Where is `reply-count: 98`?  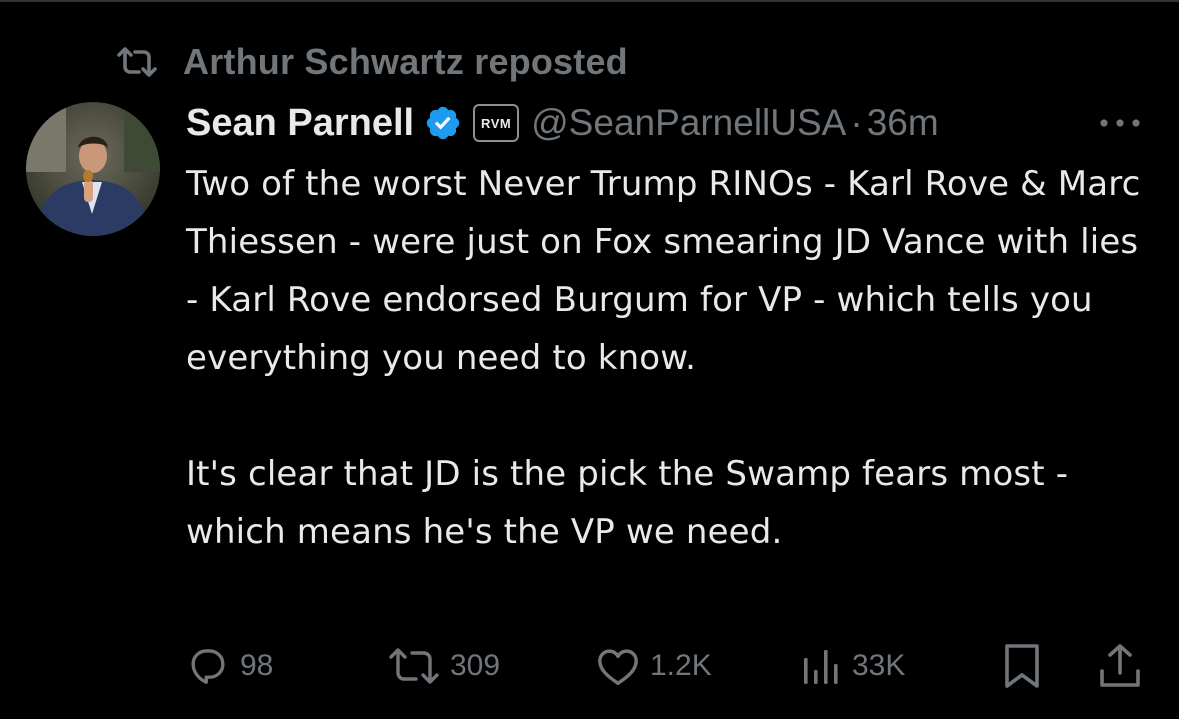
reply-count: 98 is located at coordinates (257, 665).